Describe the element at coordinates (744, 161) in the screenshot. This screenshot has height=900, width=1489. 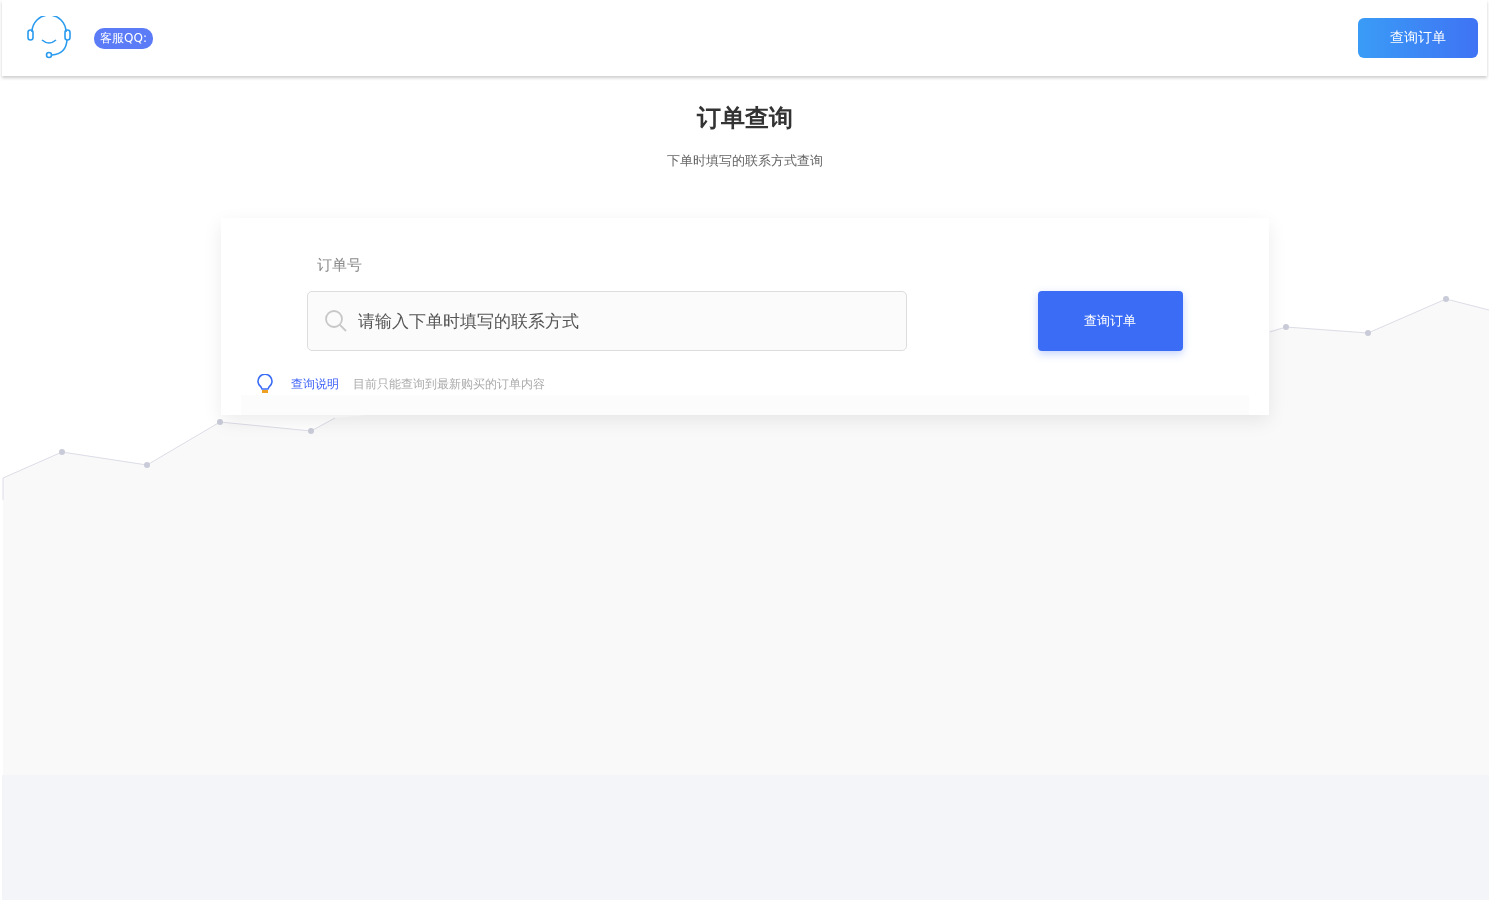
I see `page-subtitle: 下单时填写的联系方式查询` at that location.